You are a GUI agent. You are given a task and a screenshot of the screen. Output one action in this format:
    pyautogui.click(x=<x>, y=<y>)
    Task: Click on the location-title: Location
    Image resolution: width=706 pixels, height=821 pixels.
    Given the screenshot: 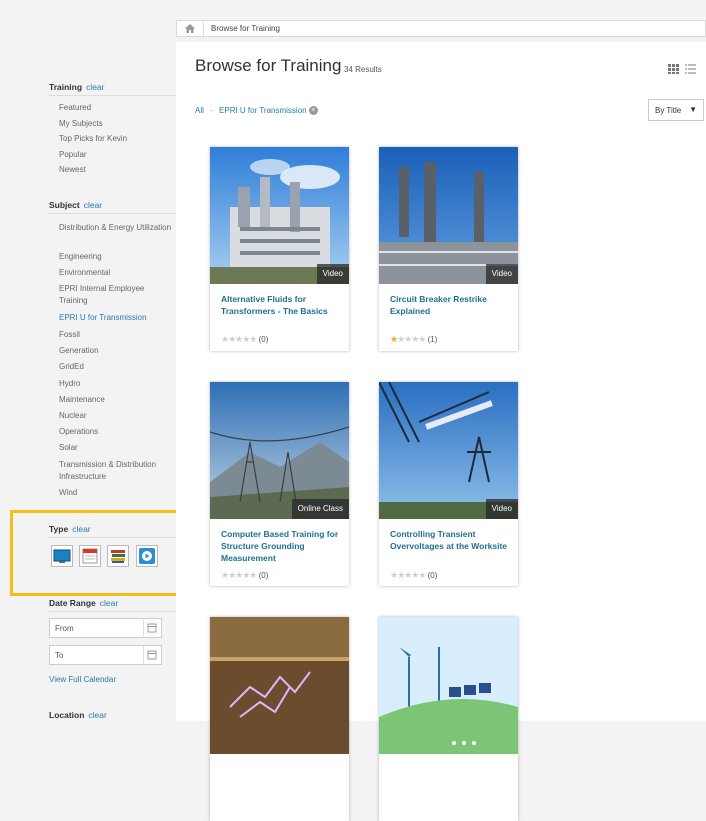 What is the action you would take?
    pyautogui.click(x=67, y=715)
    